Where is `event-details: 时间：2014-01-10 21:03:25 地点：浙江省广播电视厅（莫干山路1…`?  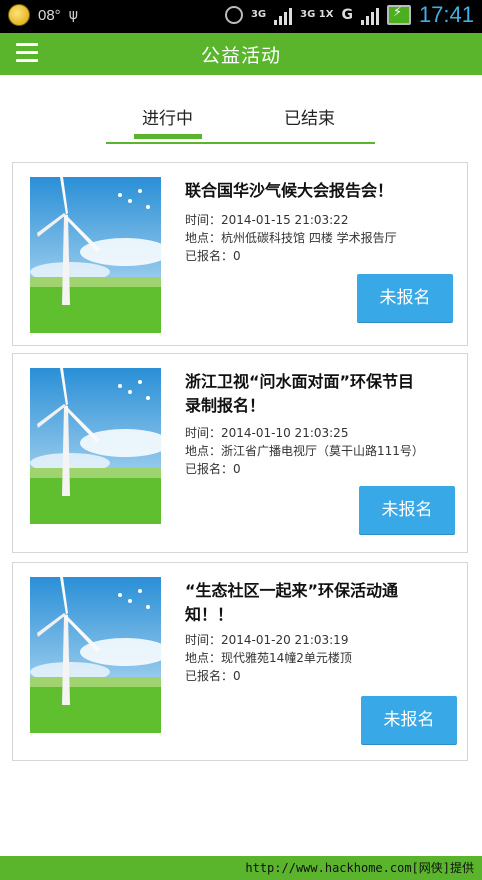 event-details: 时间：2014-01-10 21:03:25 地点：浙江省广播电视厅（莫干山路1… is located at coordinates (322, 451).